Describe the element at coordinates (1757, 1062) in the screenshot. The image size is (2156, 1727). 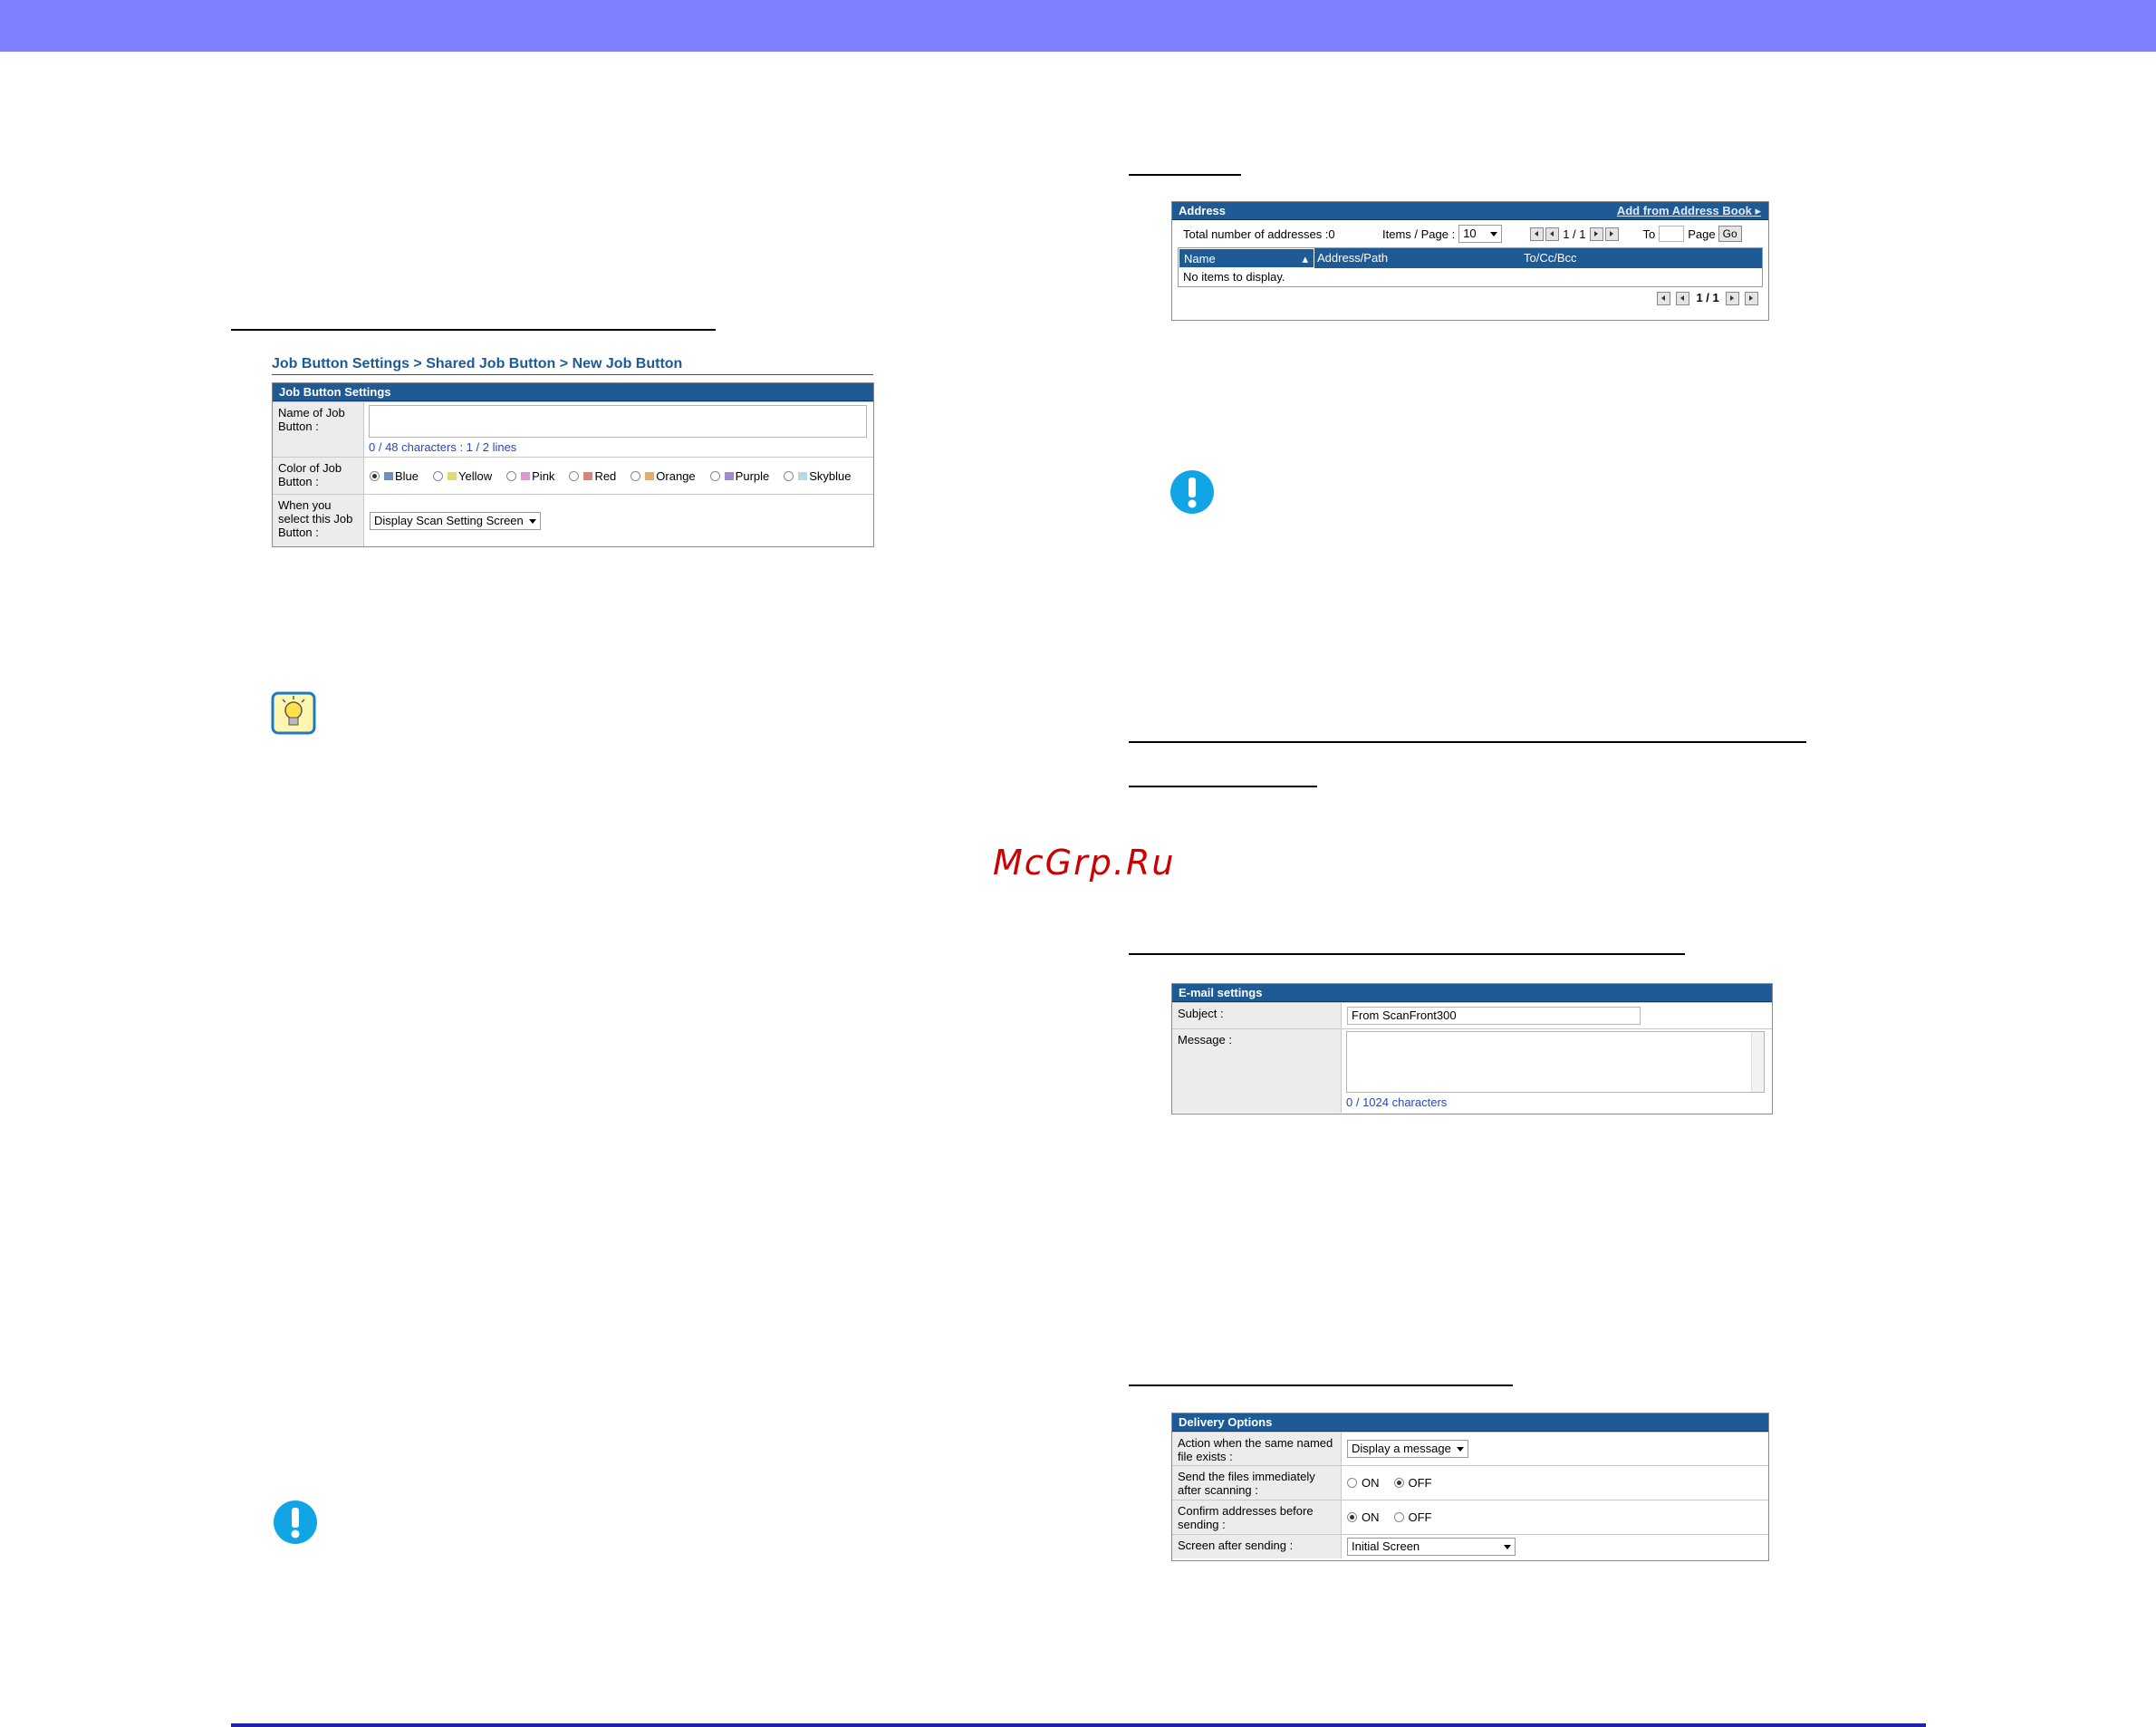
I see `scrollbar` at that location.